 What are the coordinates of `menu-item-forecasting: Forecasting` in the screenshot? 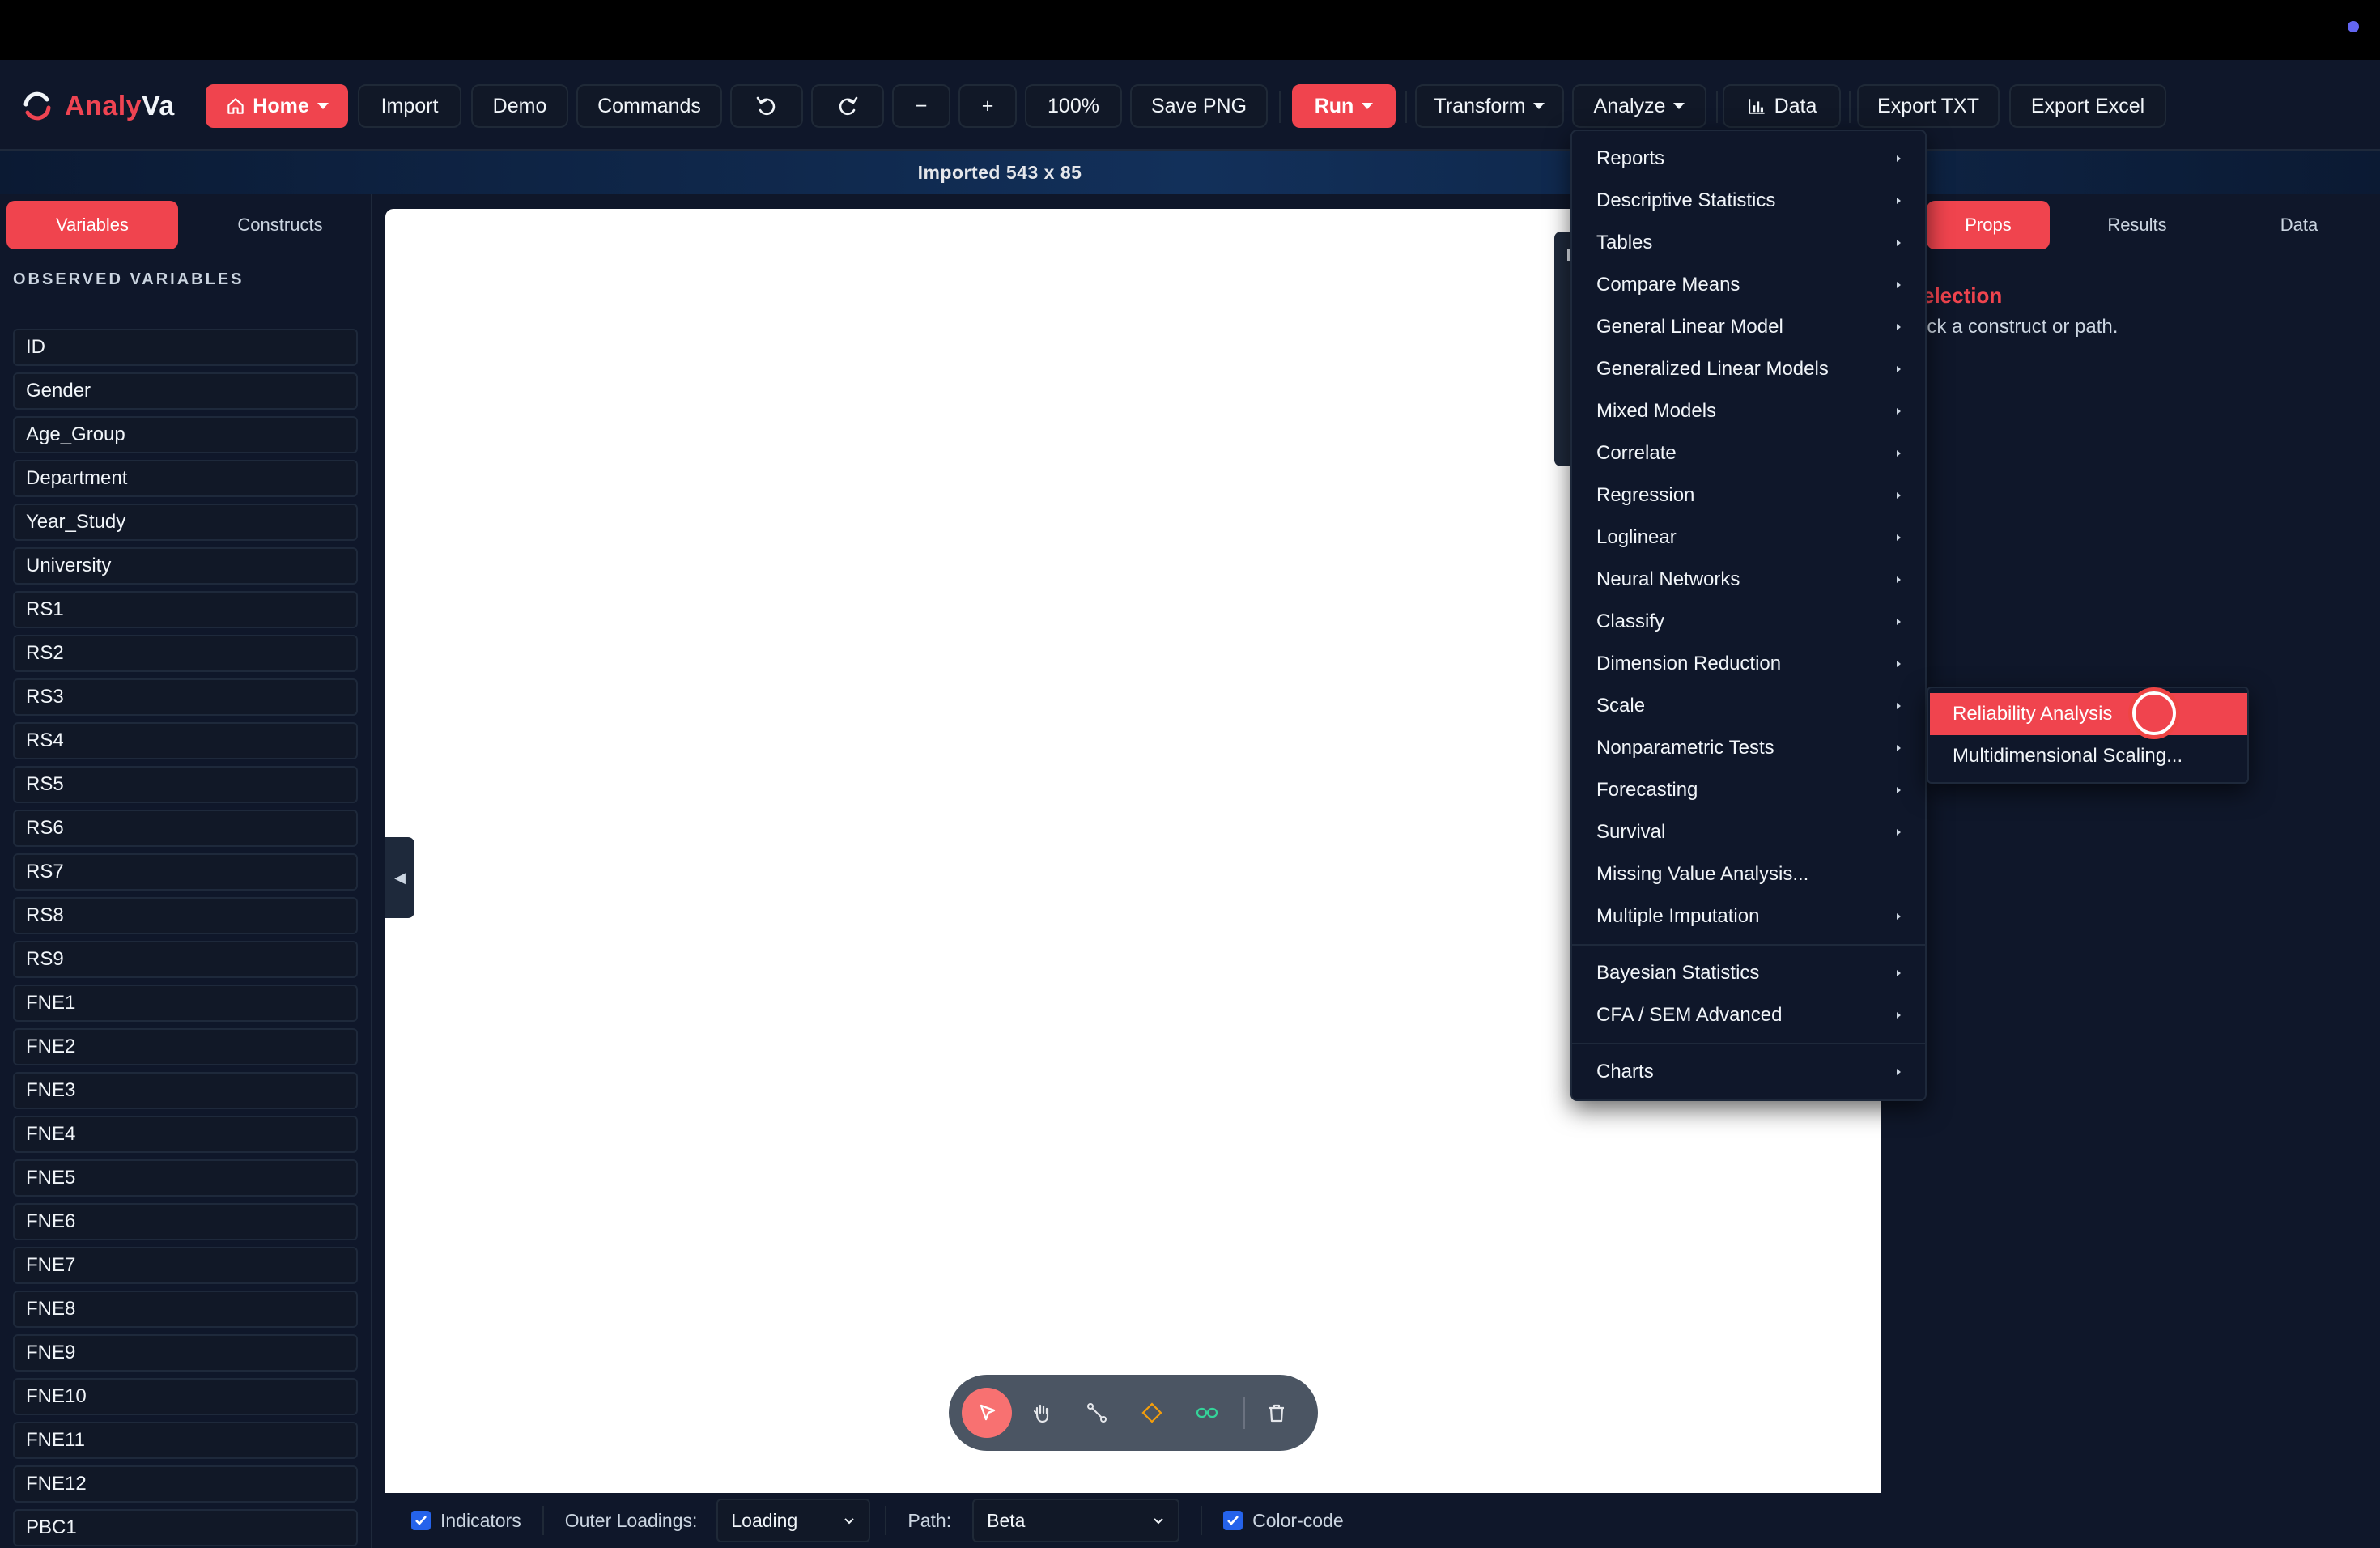 It's located at (1748, 790).